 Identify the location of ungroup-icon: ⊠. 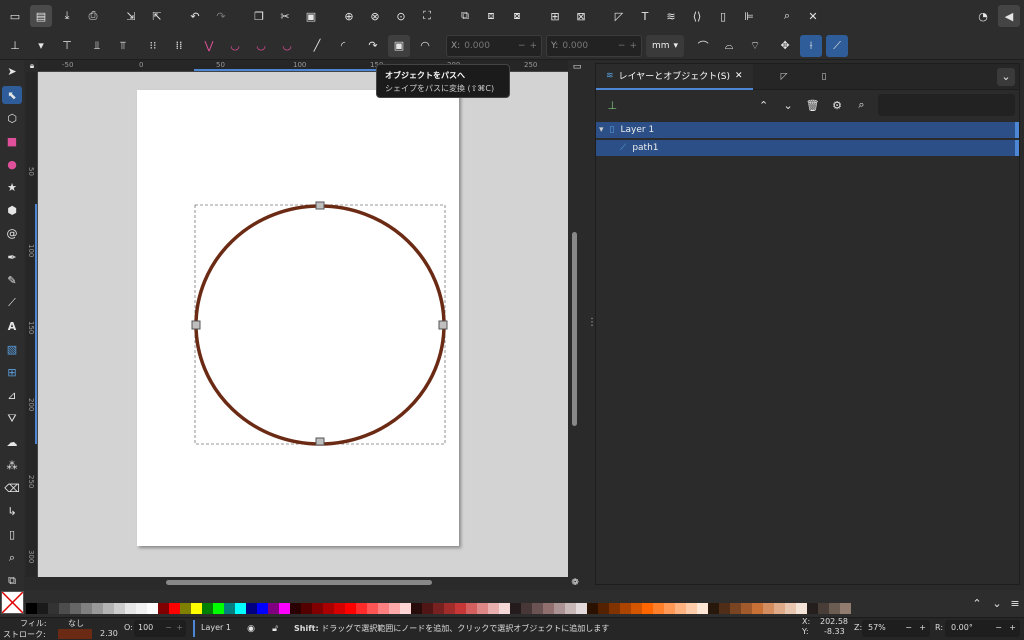
(581, 16).